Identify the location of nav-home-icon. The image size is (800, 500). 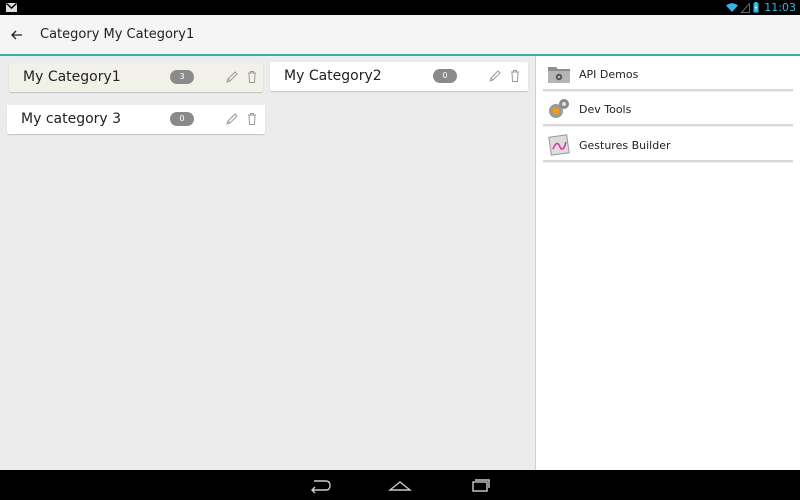
(400, 485).